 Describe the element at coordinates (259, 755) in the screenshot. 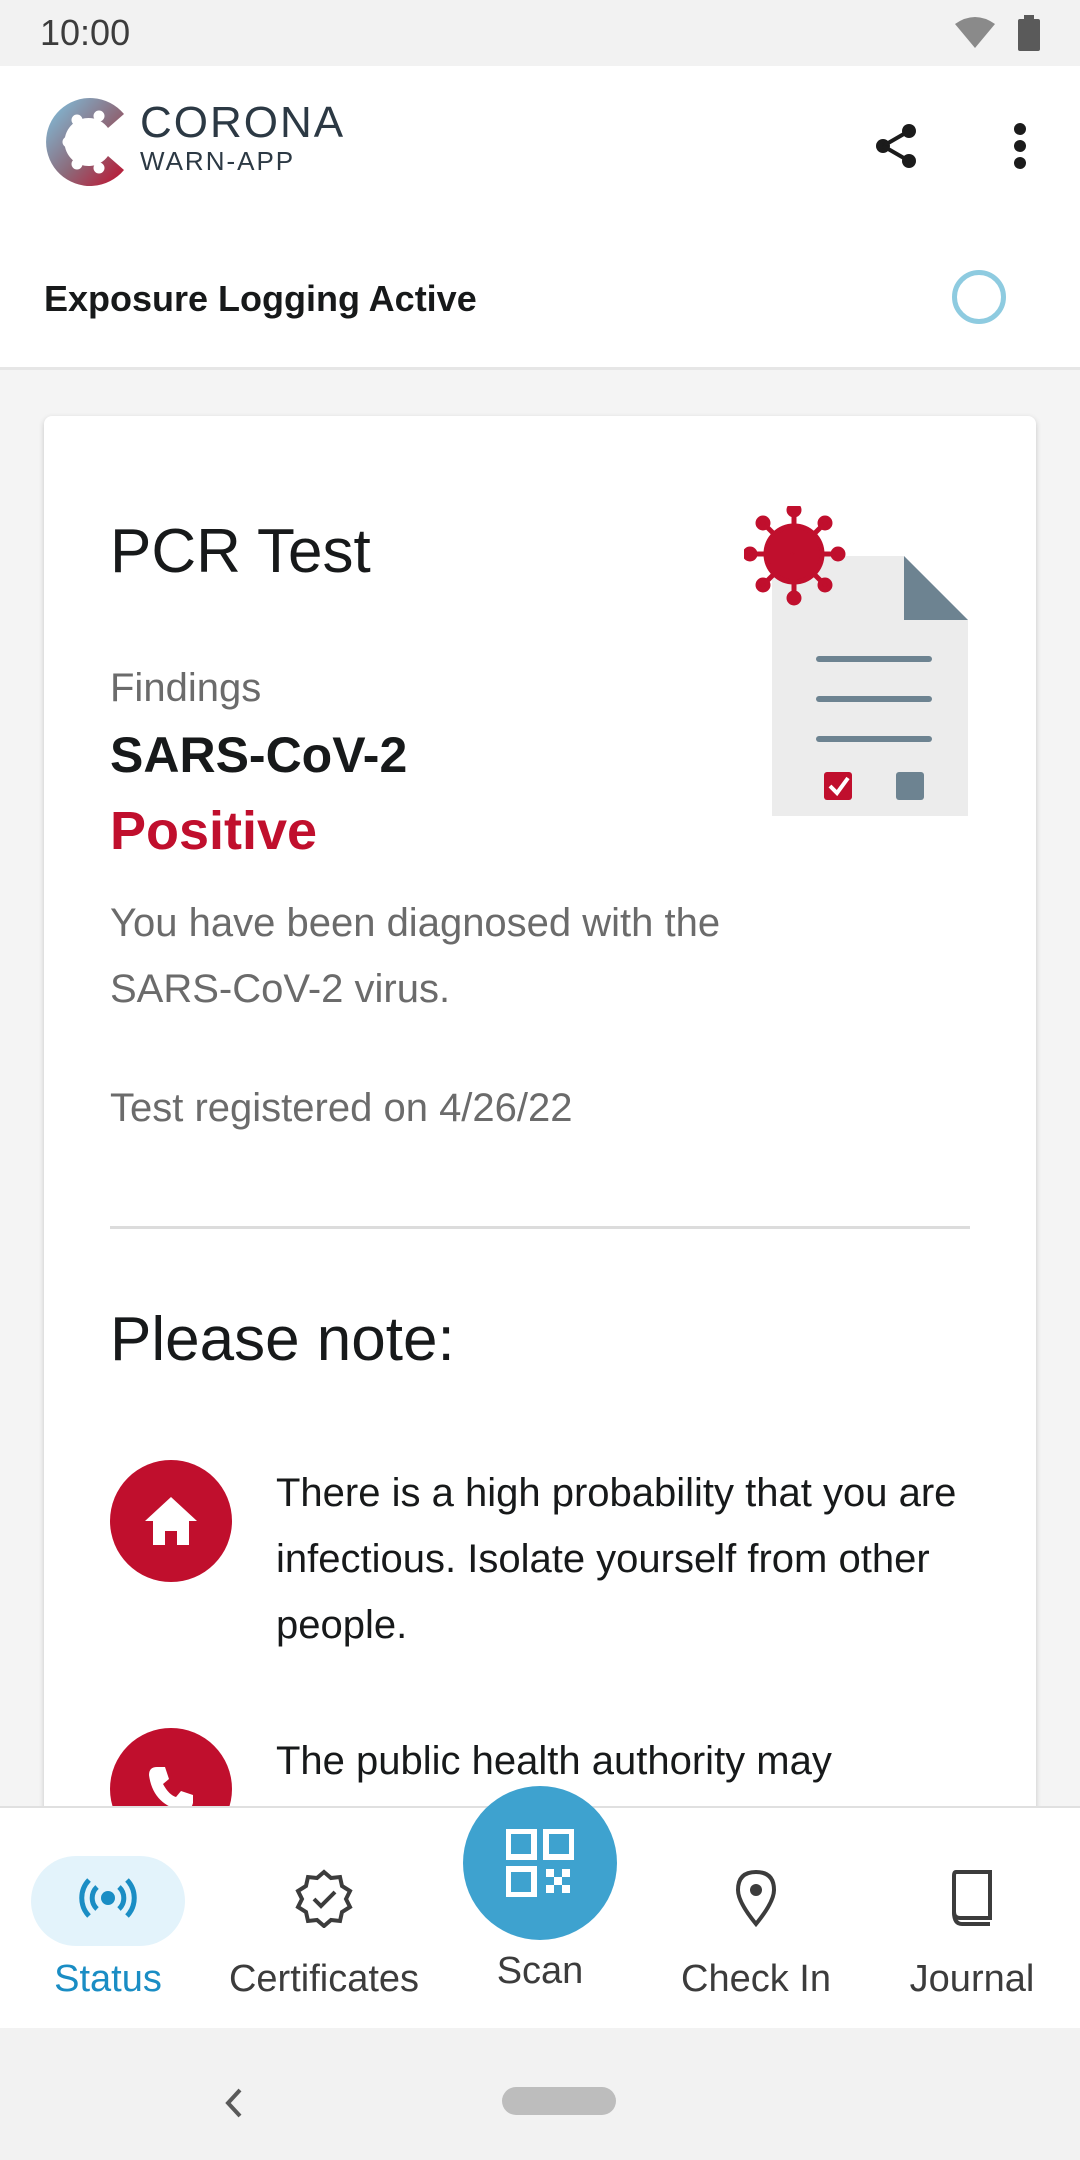

I see `virus-name: SARS-CoV-2` at that location.